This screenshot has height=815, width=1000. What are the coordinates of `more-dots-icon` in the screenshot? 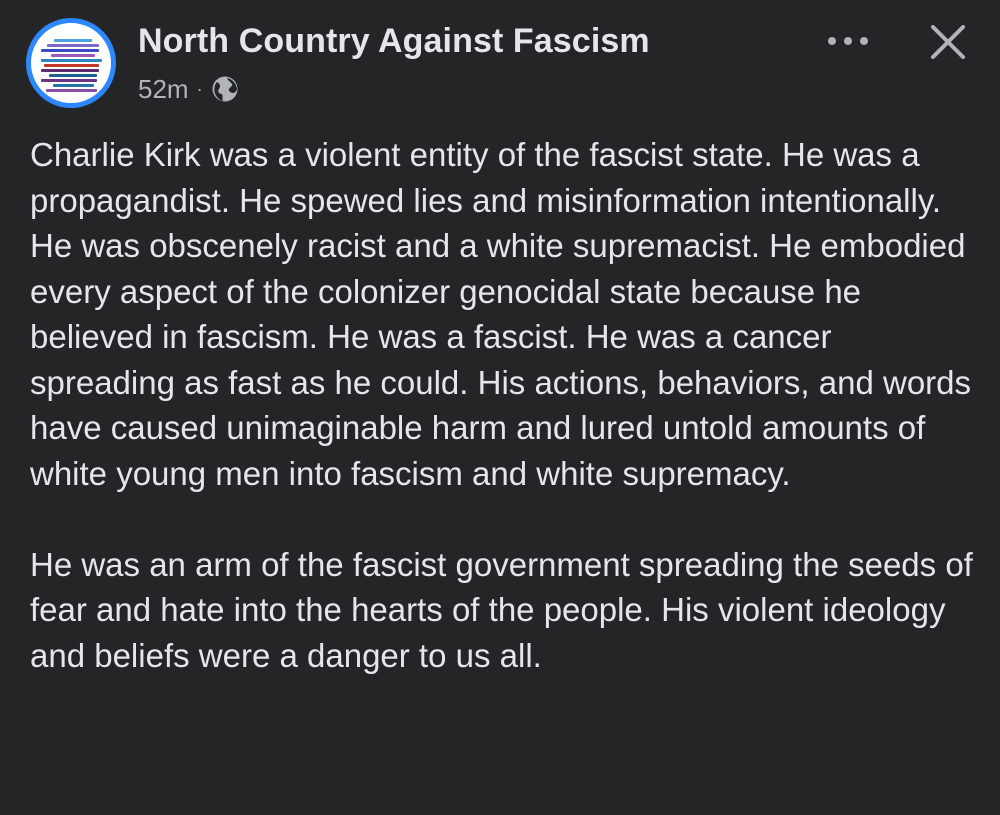 It's located at (848, 41).